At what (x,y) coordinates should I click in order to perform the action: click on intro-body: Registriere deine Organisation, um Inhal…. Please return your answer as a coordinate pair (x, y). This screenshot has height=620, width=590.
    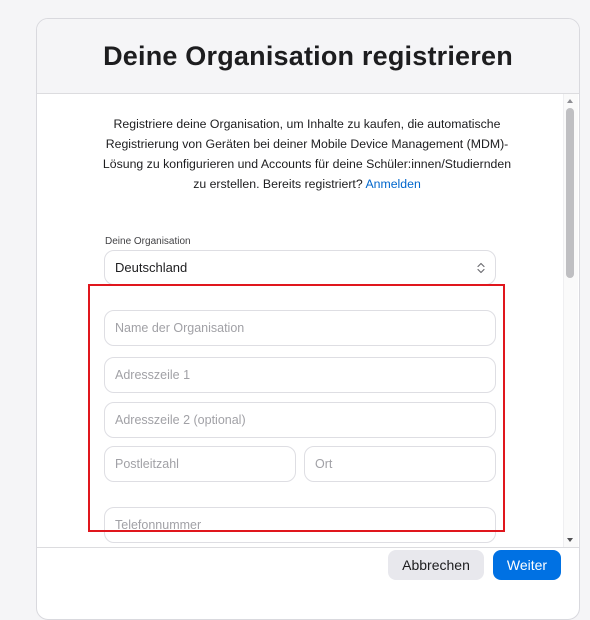
    Looking at the image, I should click on (307, 154).